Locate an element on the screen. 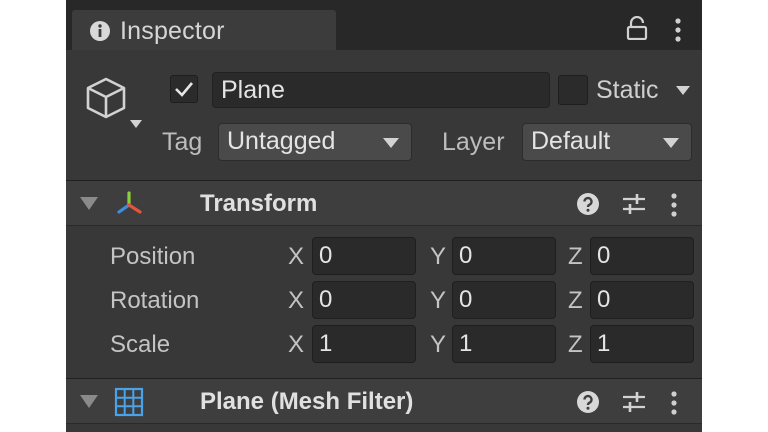  rotation-y-field: 0 is located at coordinates (504, 300).